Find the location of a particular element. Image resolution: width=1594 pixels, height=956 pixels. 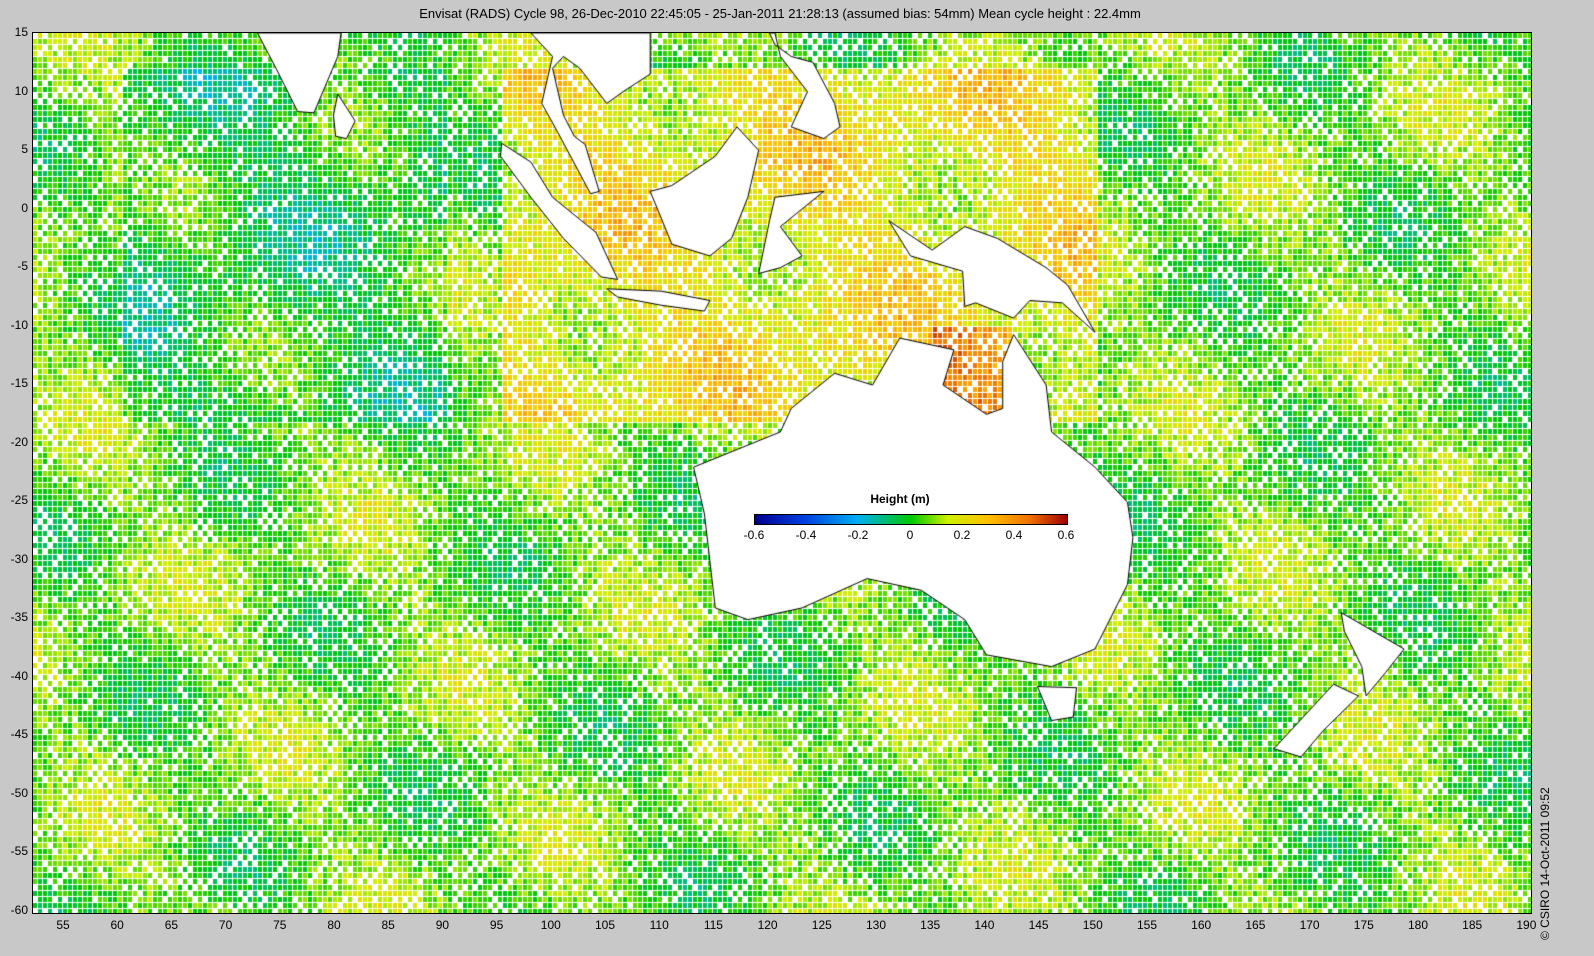

lon-tick-label: 80 is located at coordinates (334, 925).